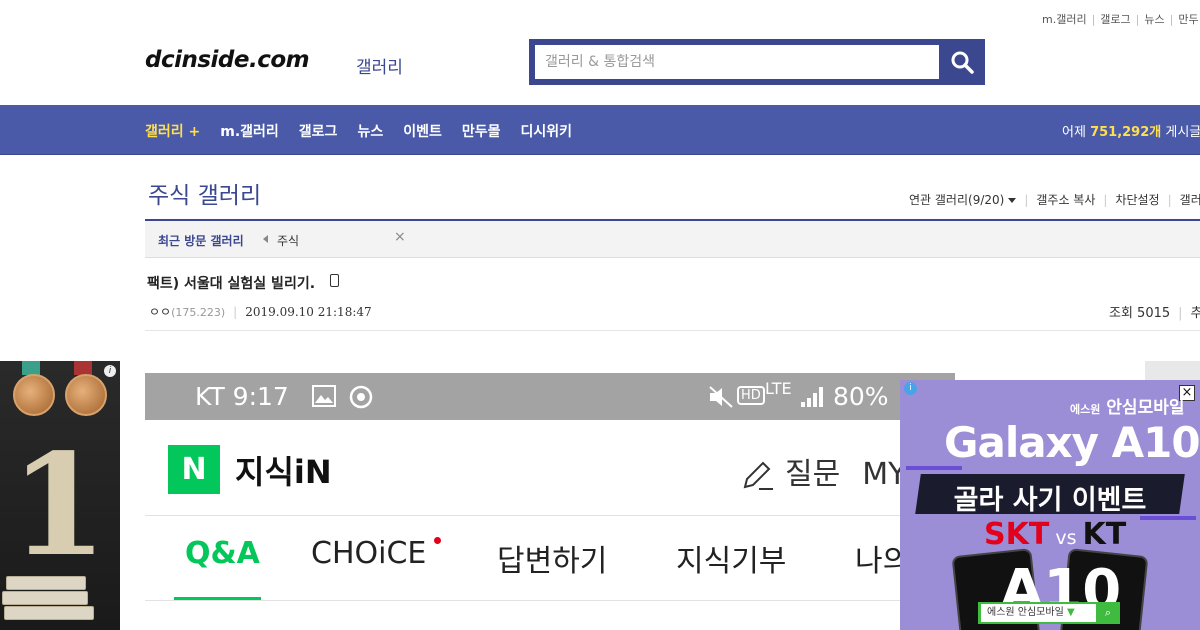 The width and height of the screenshot is (1200, 630). Describe the element at coordinates (934, 468) in the screenshot. I see `ad-stripe` at that location.